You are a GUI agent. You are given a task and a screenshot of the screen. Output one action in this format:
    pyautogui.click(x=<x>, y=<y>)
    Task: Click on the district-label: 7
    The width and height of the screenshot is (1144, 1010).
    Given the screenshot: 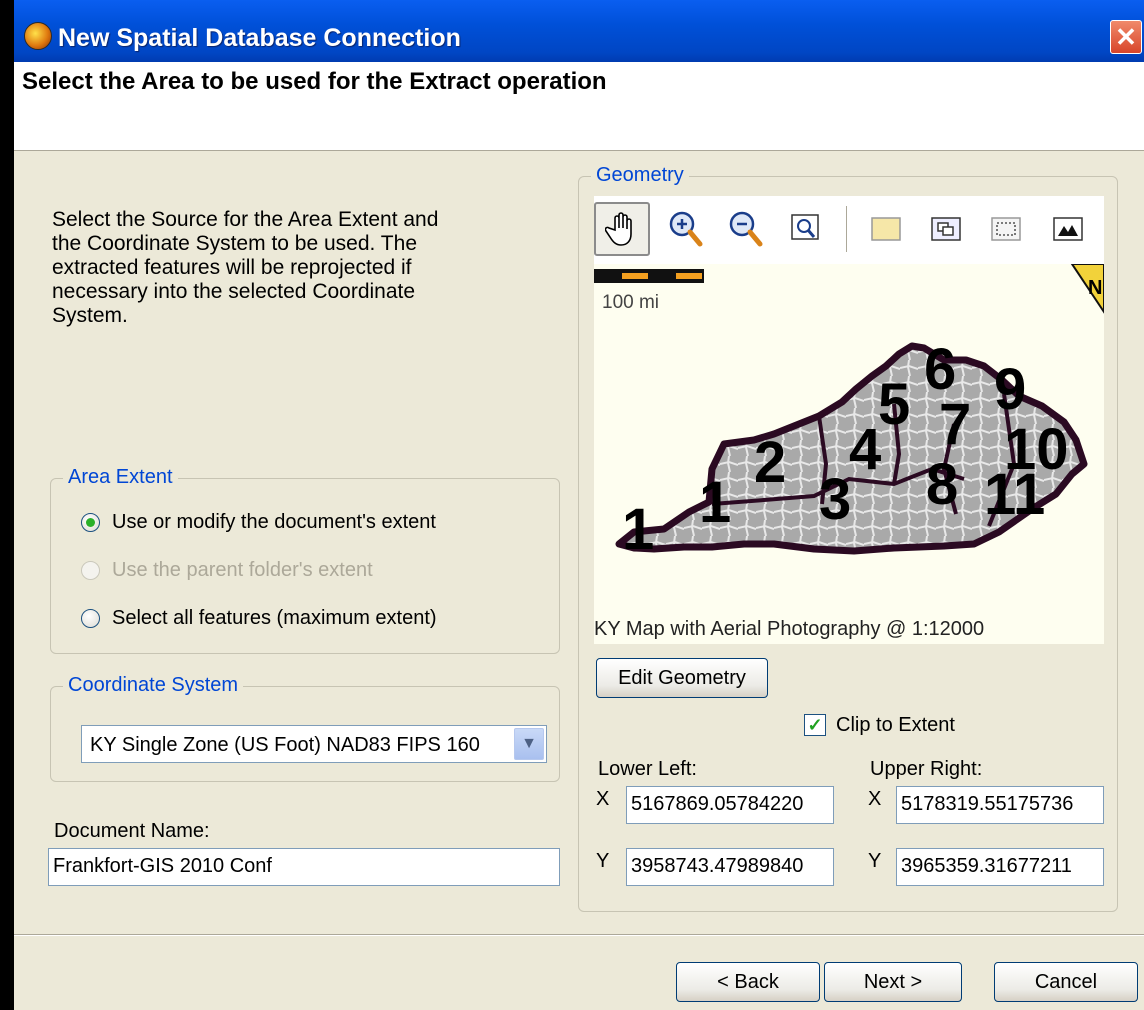 What is the action you would take?
    pyautogui.click(x=955, y=424)
    